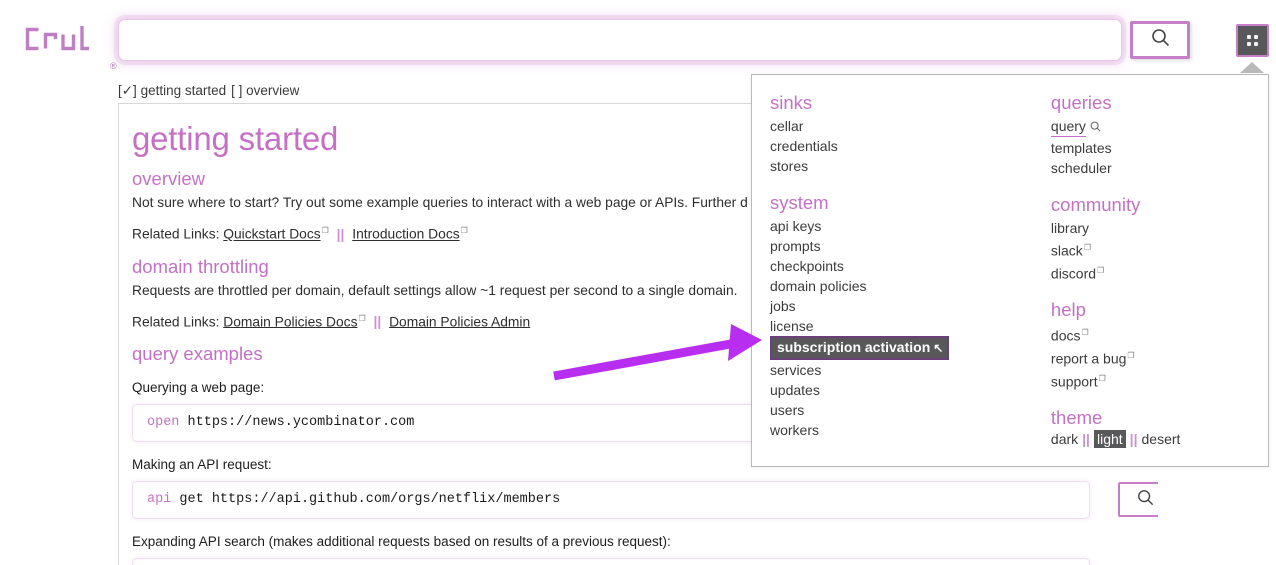 The height and width of the screenshot is (565, 1276). I want to click on mega-group-heading-system: system, so click(799, 202).